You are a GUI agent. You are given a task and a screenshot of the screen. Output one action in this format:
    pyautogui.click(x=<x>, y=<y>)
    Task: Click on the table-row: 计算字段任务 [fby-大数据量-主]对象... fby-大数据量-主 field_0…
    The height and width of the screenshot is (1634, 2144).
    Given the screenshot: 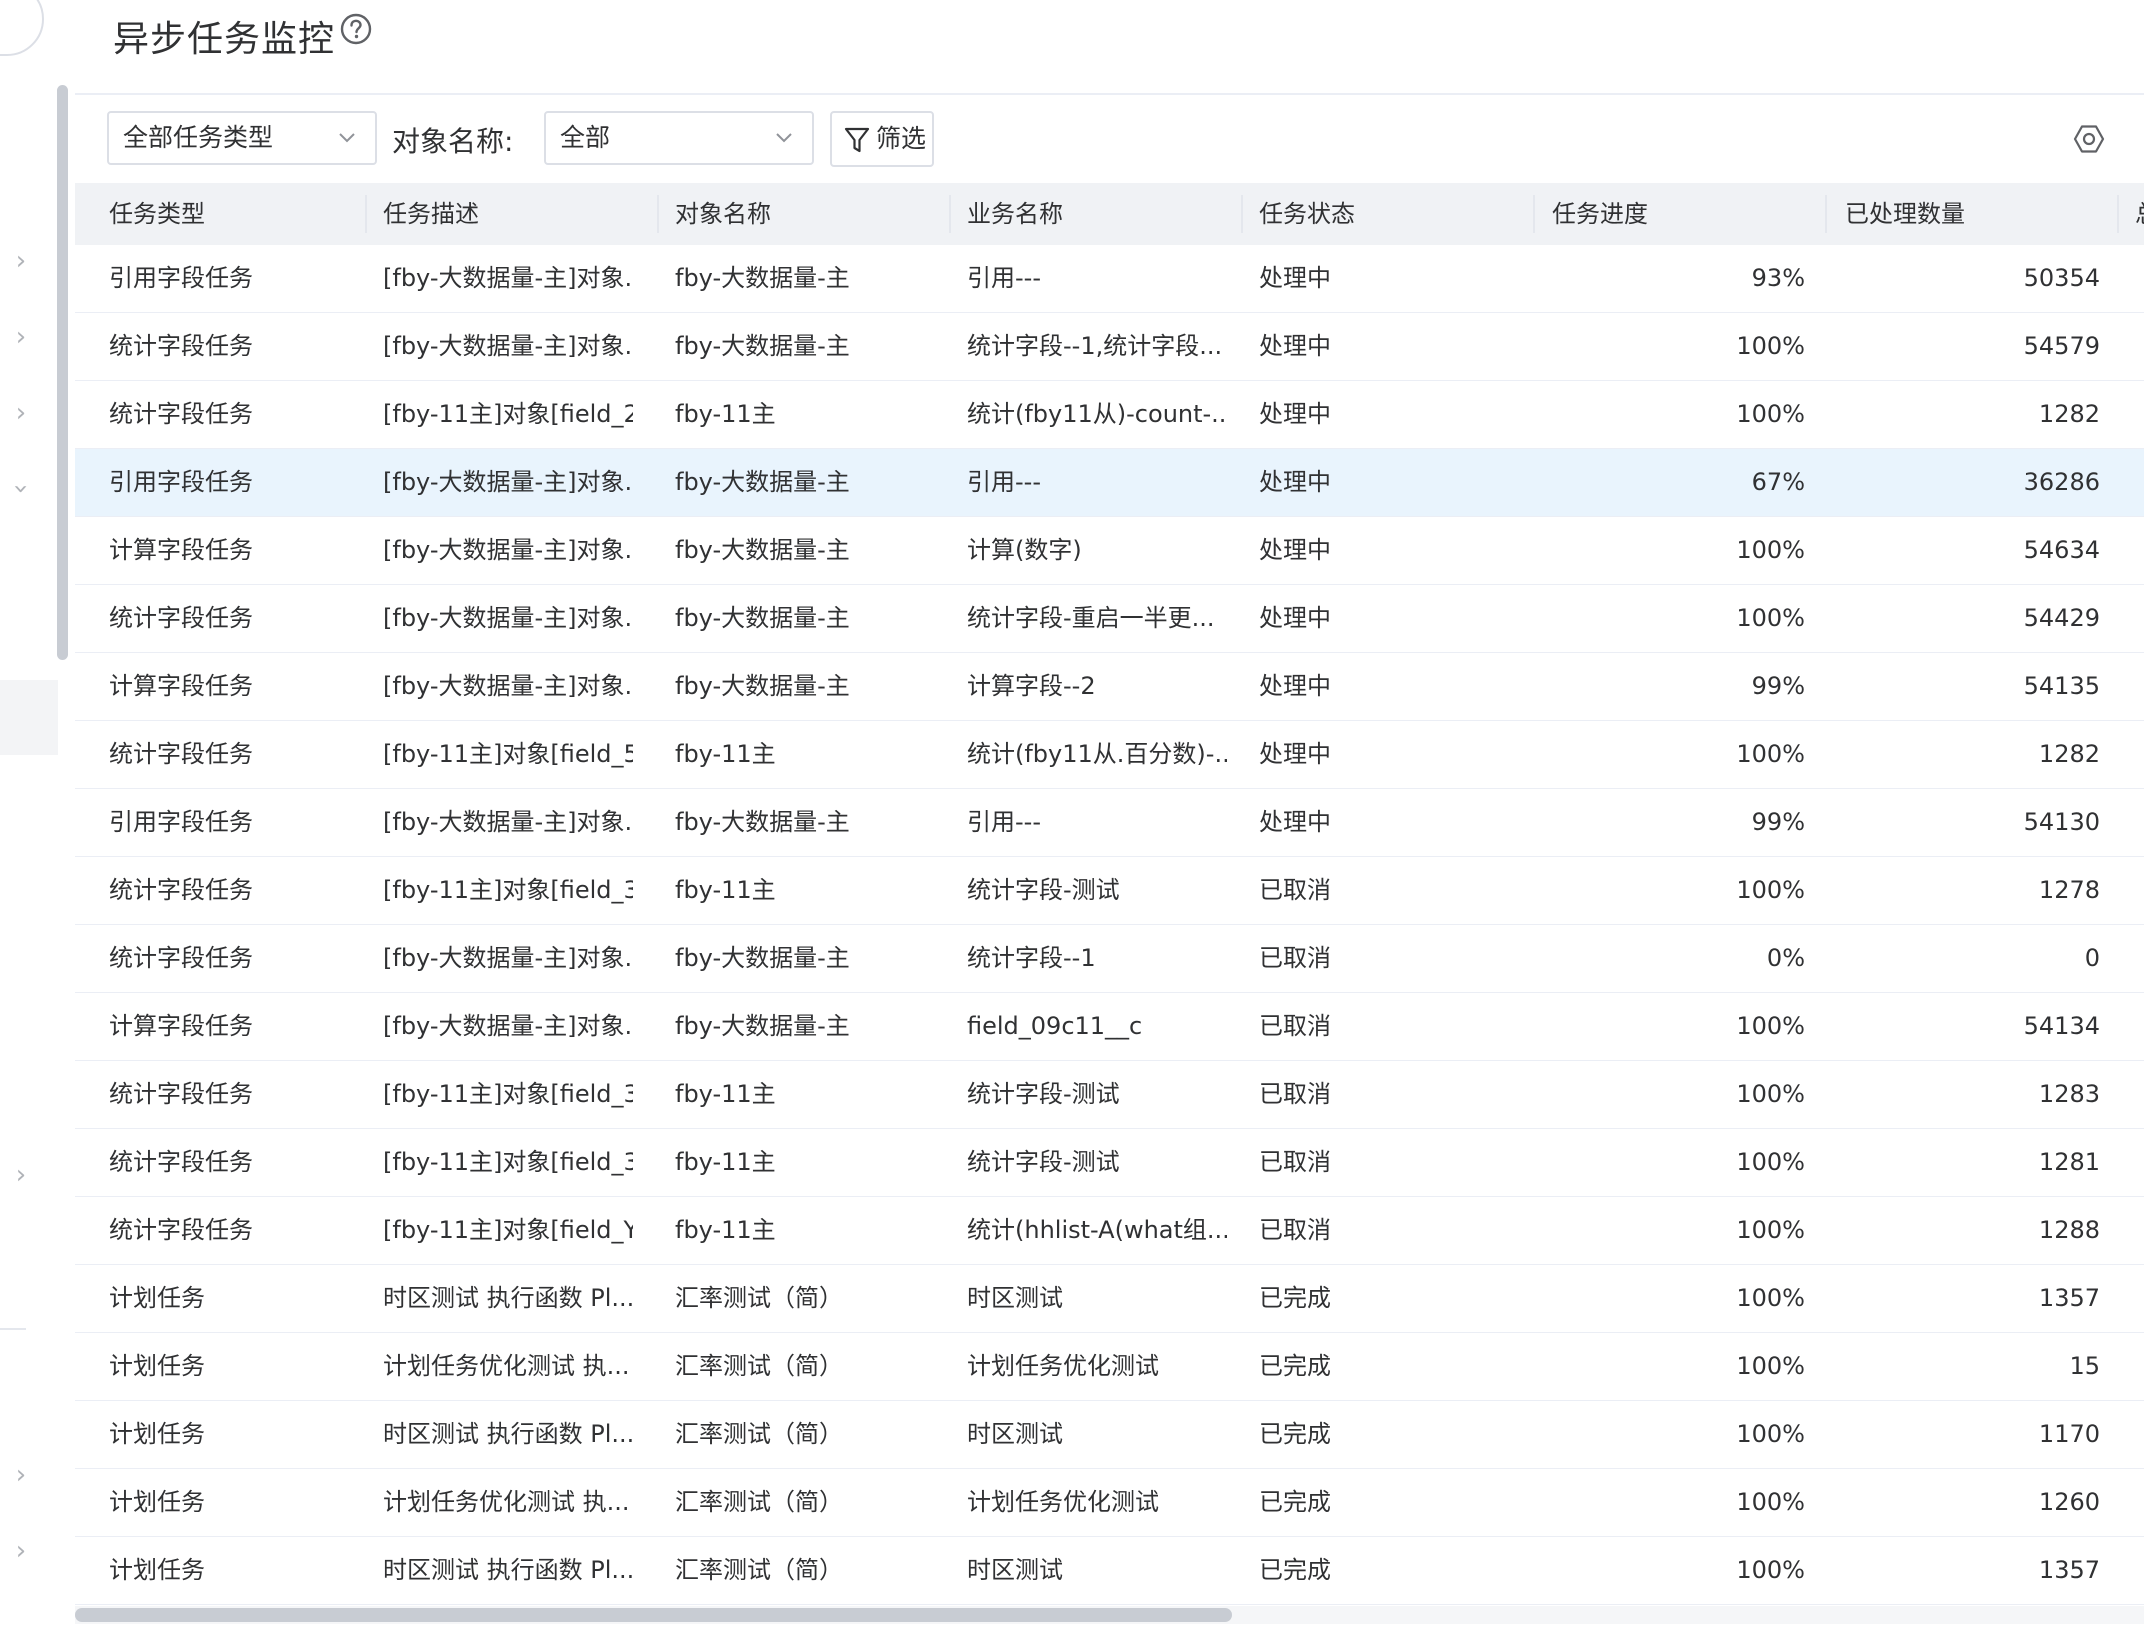 What is the action you would take?
    pyautogui.click(x=1109, y=1027)
    